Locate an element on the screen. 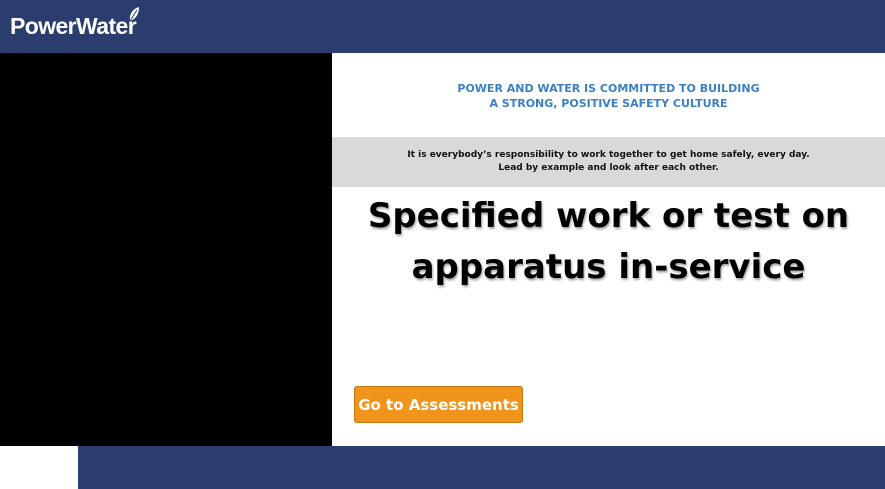  powerwater-logo: PowerWater is located at coordinates (74, 23).